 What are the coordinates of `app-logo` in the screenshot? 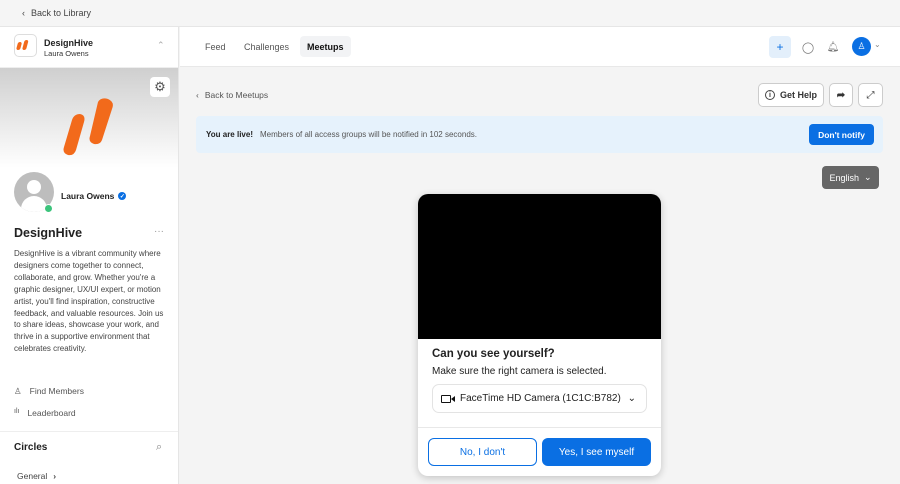 It's located at (25, 45).